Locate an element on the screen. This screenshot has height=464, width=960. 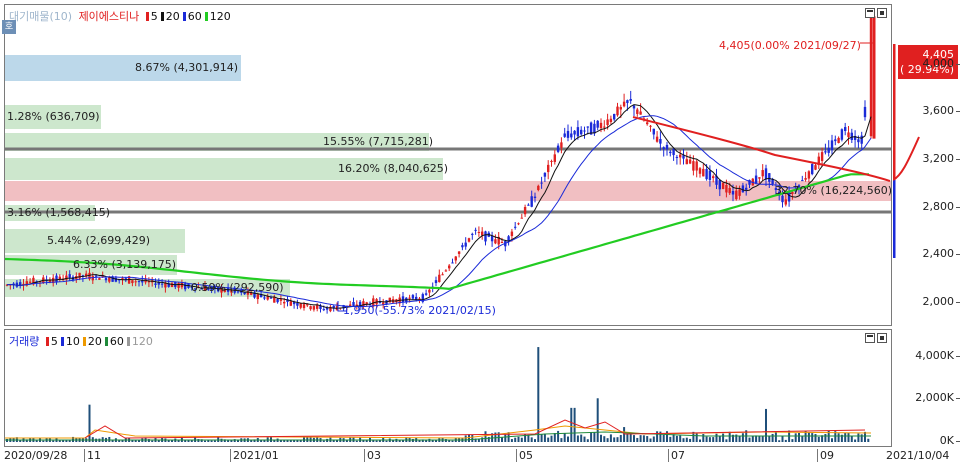
volume-legend: 거래량 5 10 20 60 120 is located at coordinates (84, 341).